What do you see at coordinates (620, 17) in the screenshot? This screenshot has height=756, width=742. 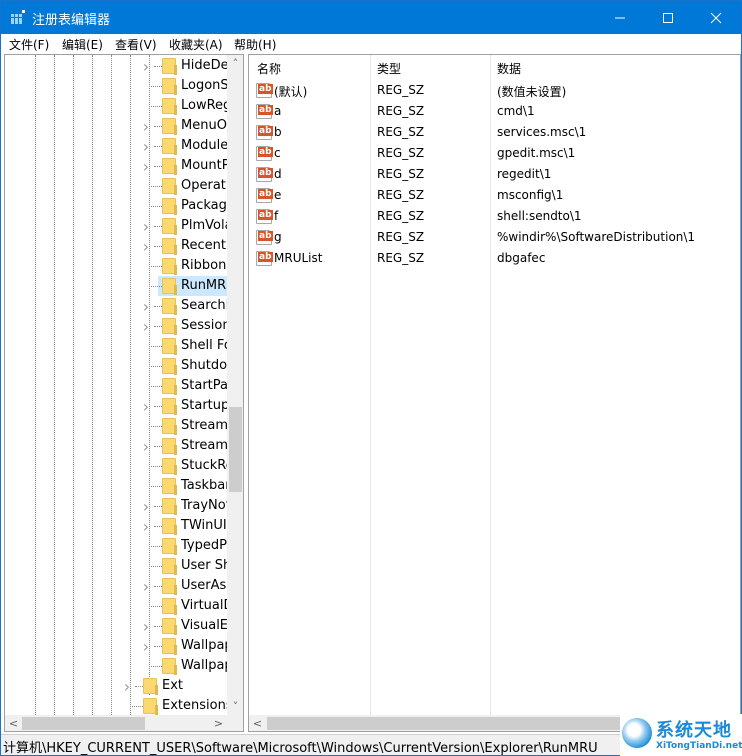 I see `minimize-button` at bounding box center [620, 17].